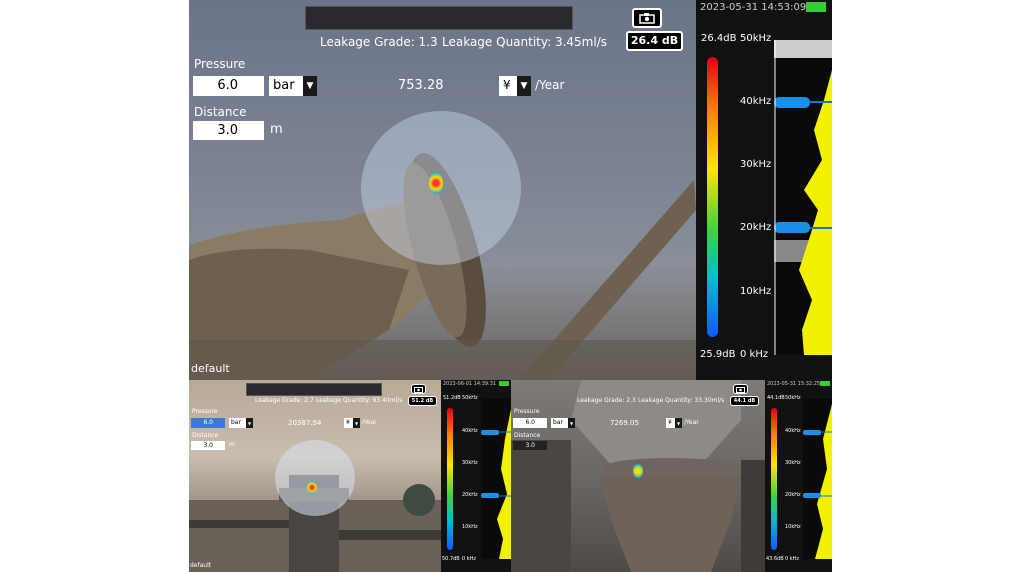 This screenshot has height=572, width=1020. Describe the element at coordinates (606, 400) in the screenshot. I see `leakage-grade-text: Leakage Grade: 2.3` at that location.